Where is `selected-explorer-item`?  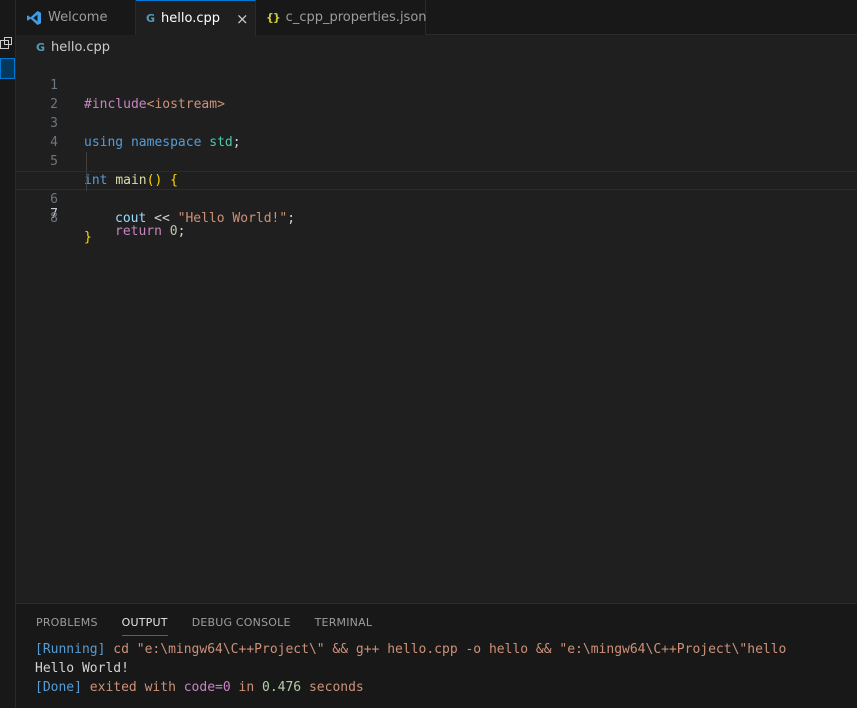
selected-explorer-item is located at coordinates (7, 68).